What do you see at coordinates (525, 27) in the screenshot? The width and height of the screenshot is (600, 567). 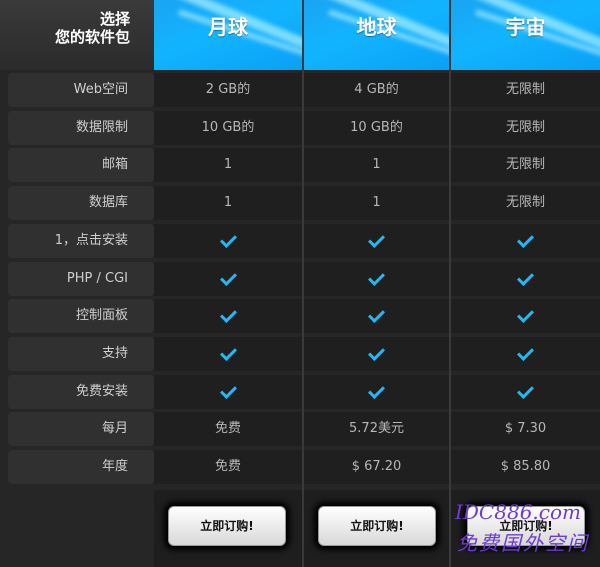 I see `plan-title-universe: 宇宙` at bounding box center [525, 27].